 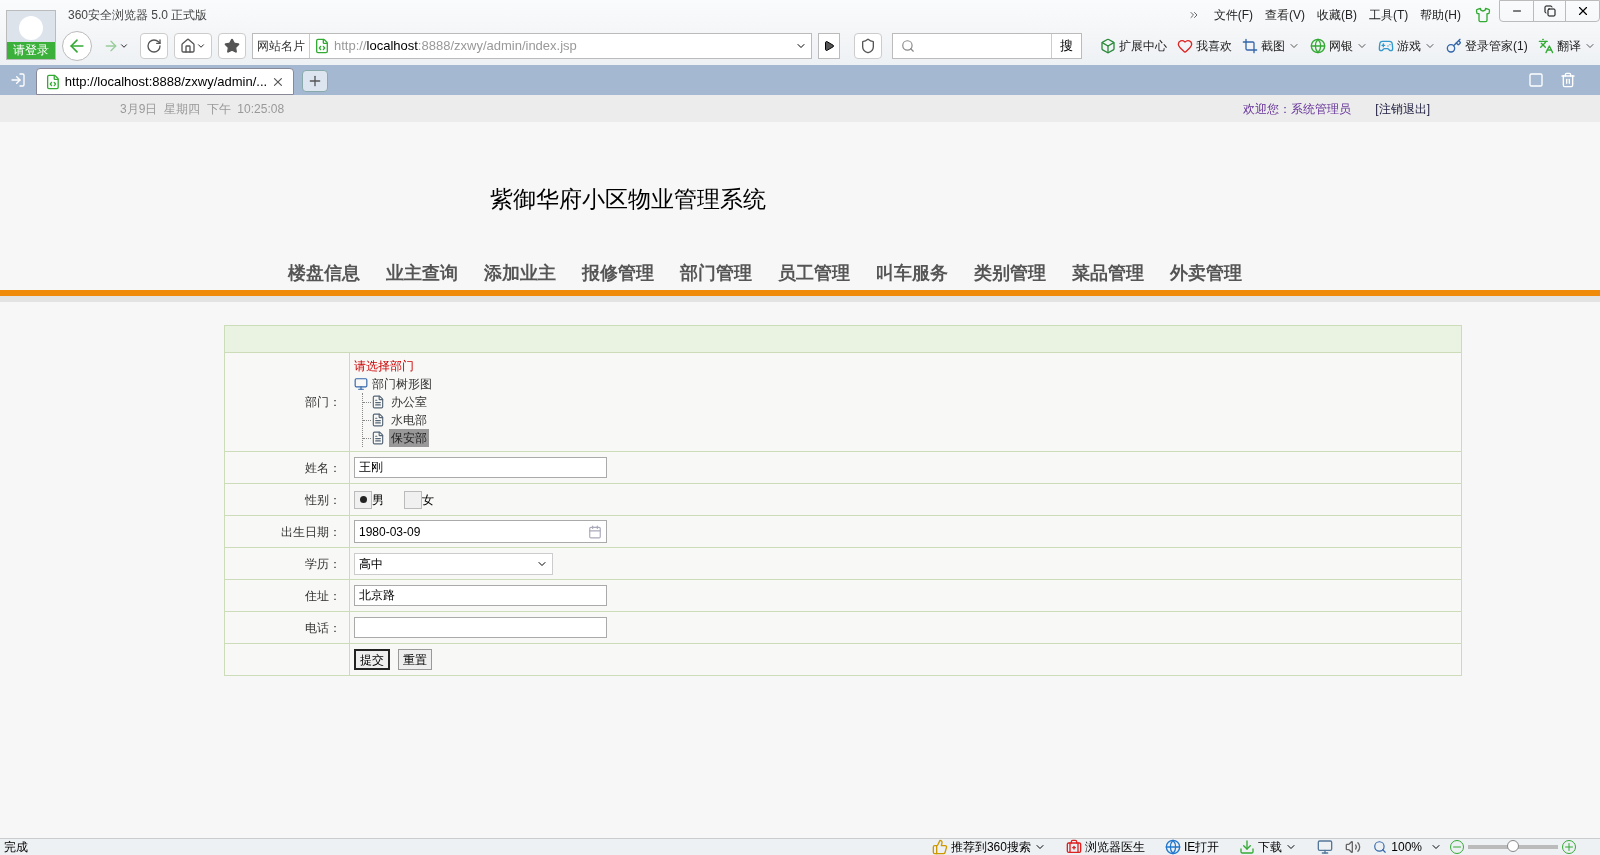 I want to click on status-item: 推荐到360搜索, so click(x=988, y=846).